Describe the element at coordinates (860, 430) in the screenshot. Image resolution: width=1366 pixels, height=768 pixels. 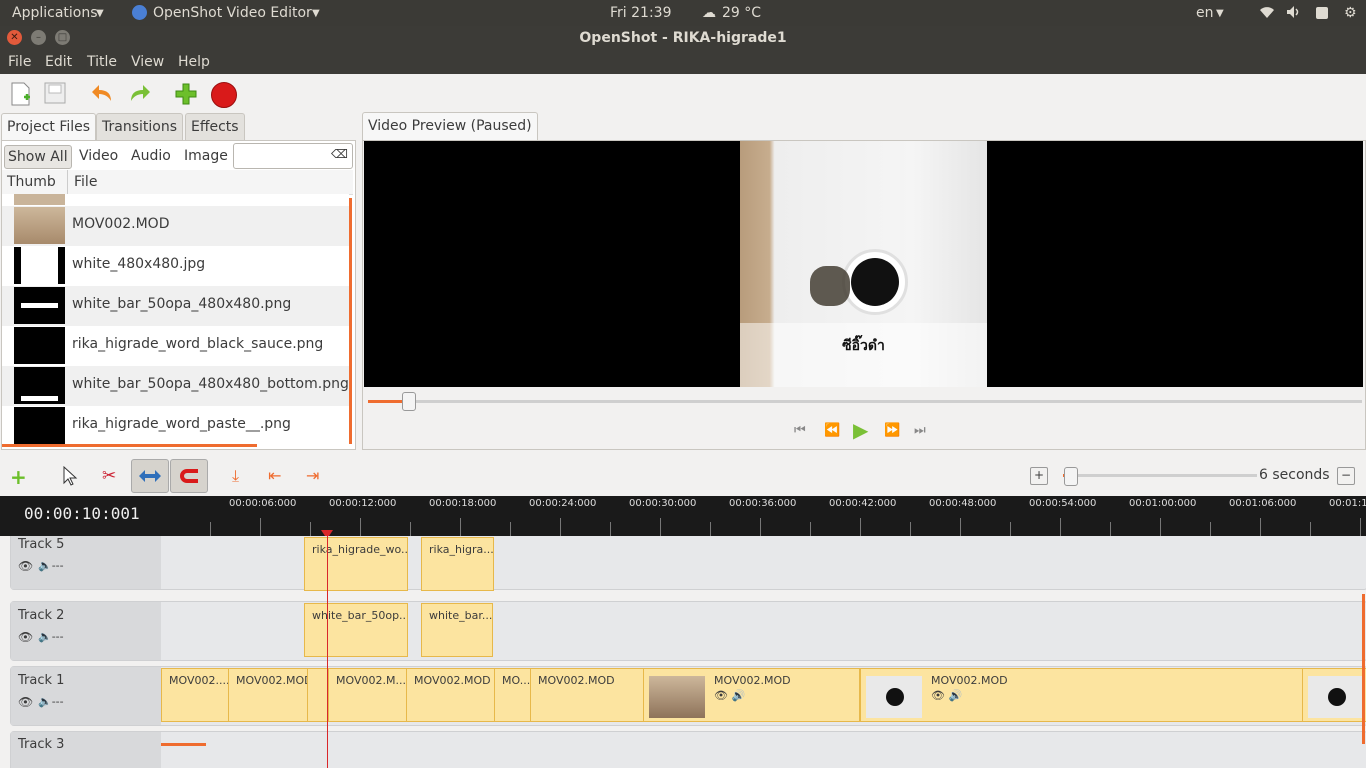
I see `play-icon: ▶` at that location.